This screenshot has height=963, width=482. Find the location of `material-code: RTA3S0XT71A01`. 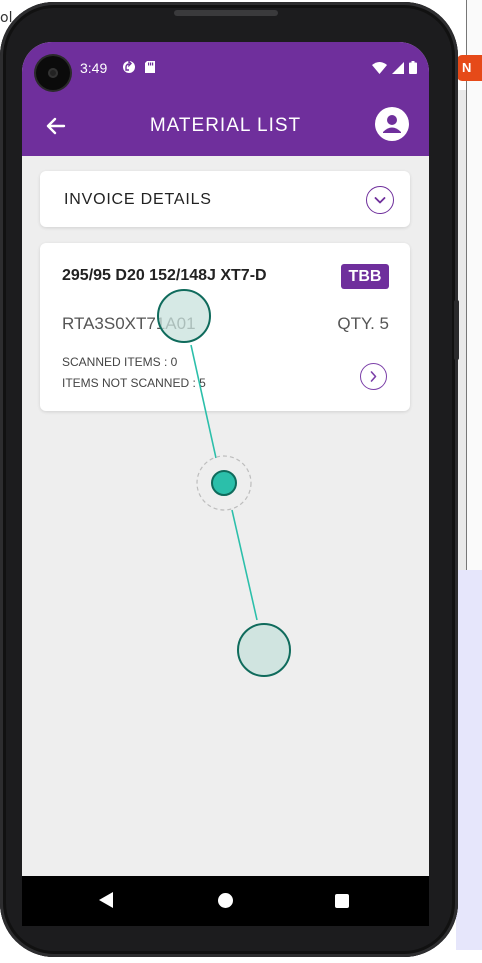

material-code: RTA3S0XT71A01 is located at coordinates (129, 323).